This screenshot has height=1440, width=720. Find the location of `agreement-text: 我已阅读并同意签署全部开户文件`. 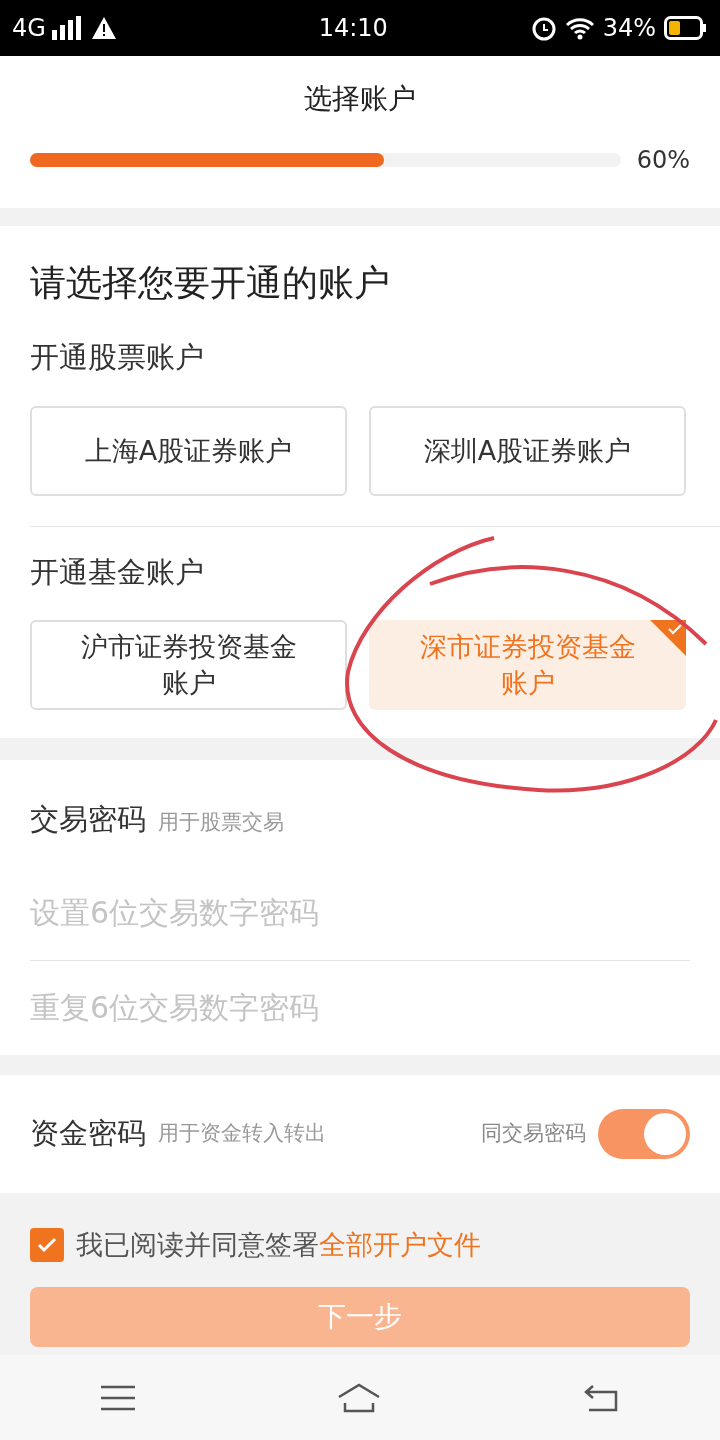

agreement-text: 我已阅读并同意签署全部开户文件 is located at coordinates (278, 1244).